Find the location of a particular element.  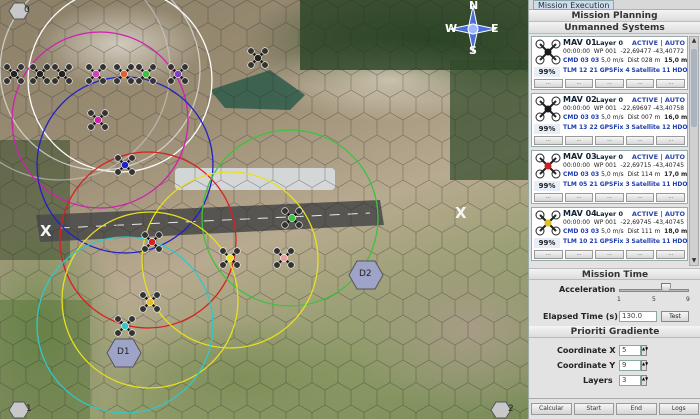

slider-tick: 9 is located at coordinates (688, 299).